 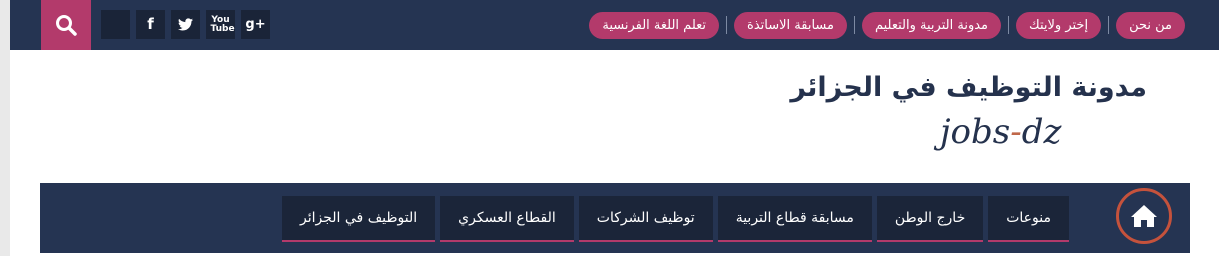 What do you see at coordinates (930, 219) in the screenshot?
I see `nav-item-abroad: خارج الوطن` at bounding box center [930, 219].